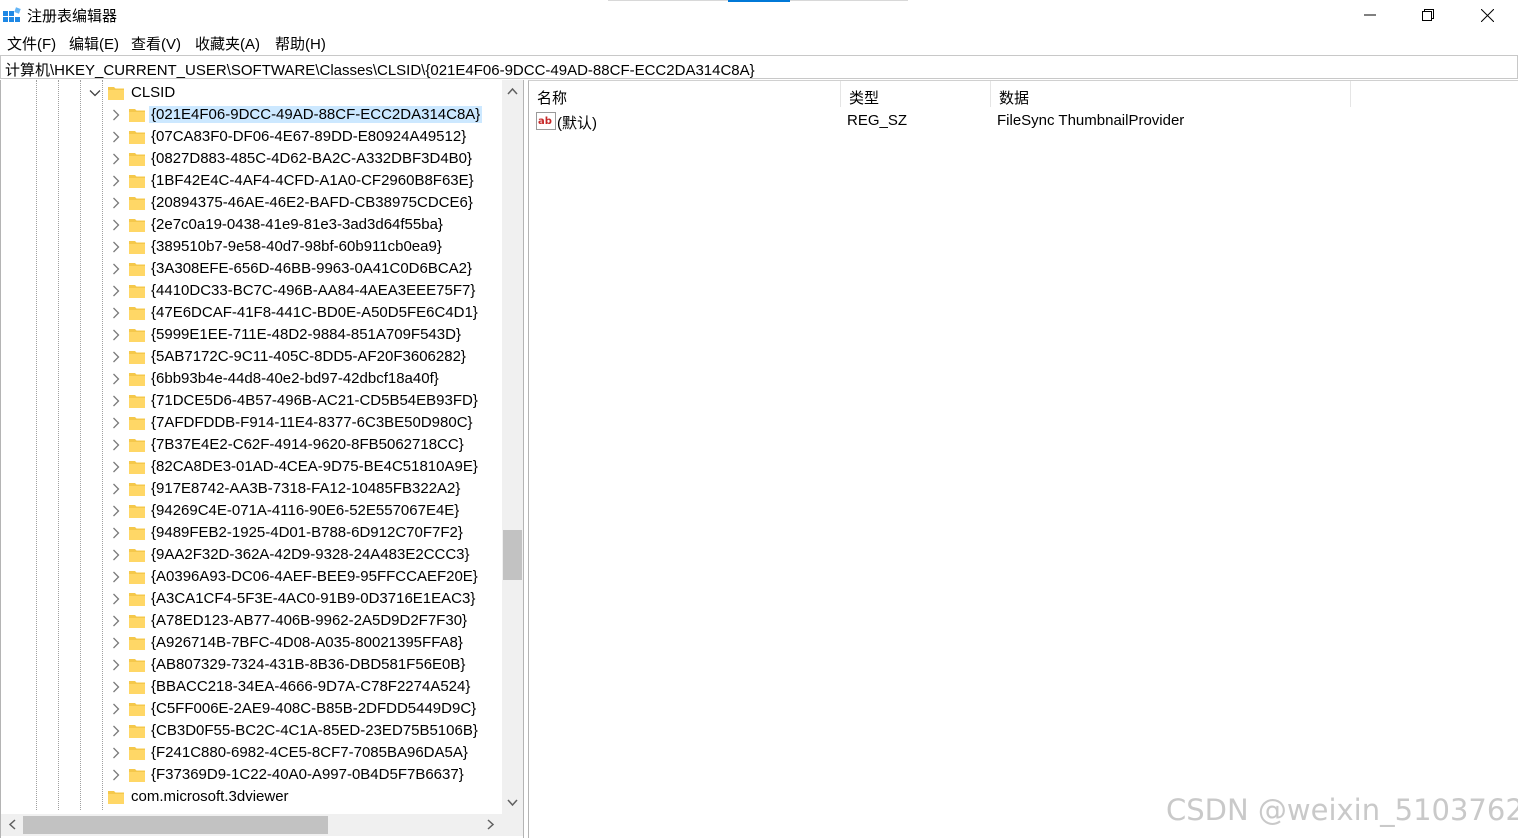 Image resolution: width=1518 pixels, height=838 pixels. Describe the element at coordinates (253, 401) in the screenshot. I see `tree-node-clsid-key: {71DCE5D6-4B57-496B-AC21-CD5B54EB93FD}` at that location.